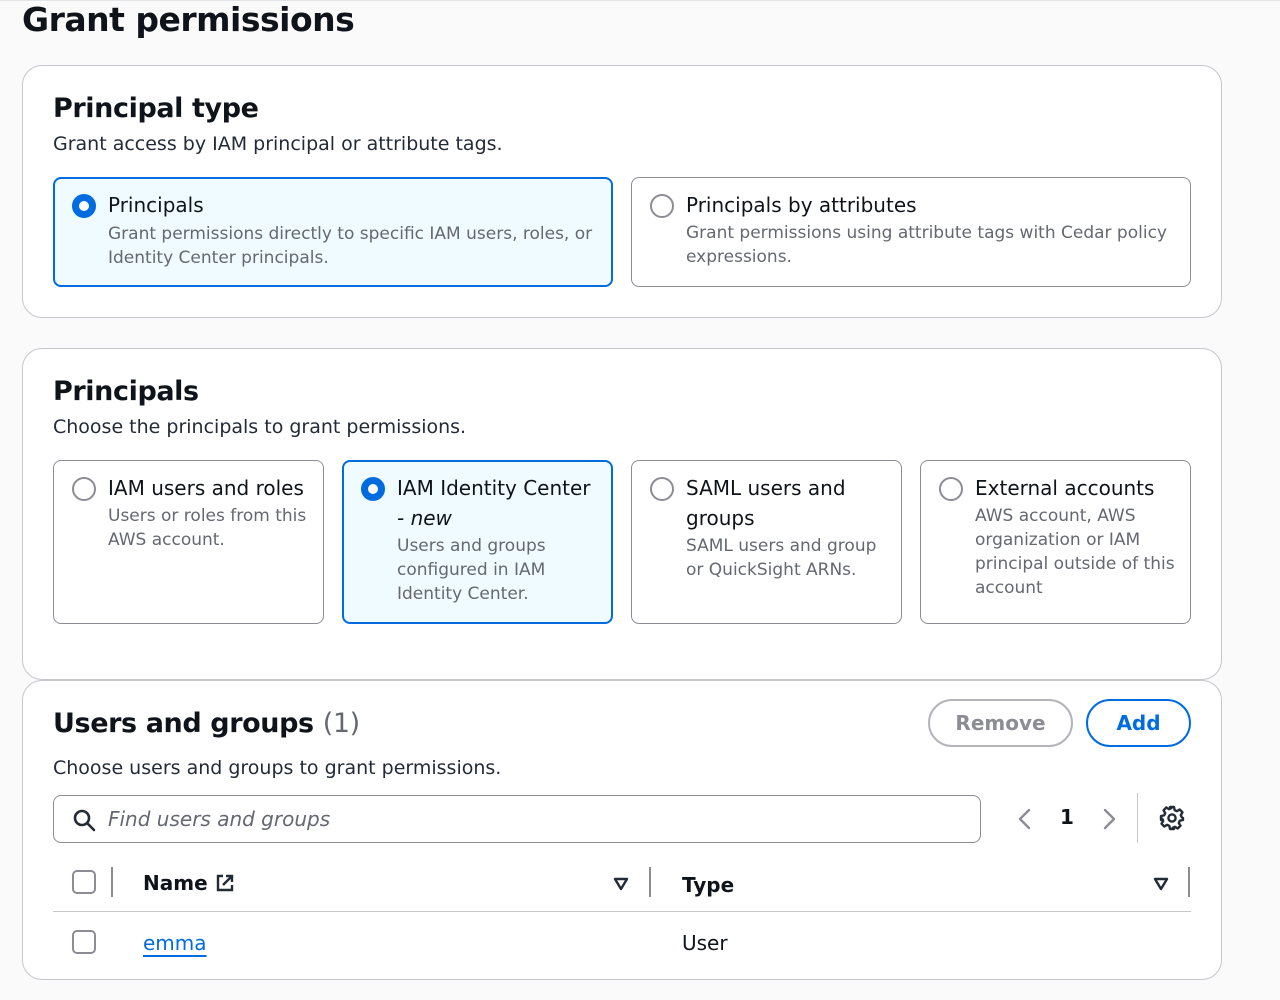  Describe the element at coordinates (84, 942) in the screenshot. I see `row-checkbox` at that location.